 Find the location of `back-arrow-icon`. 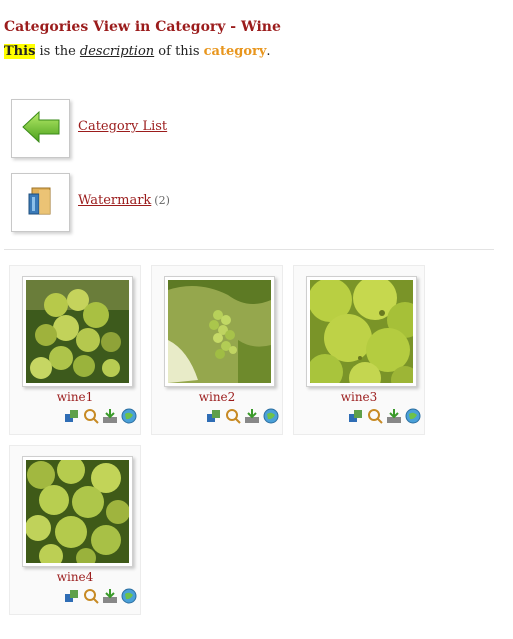

back-arrow-icon is located at coordinates (41, 129).